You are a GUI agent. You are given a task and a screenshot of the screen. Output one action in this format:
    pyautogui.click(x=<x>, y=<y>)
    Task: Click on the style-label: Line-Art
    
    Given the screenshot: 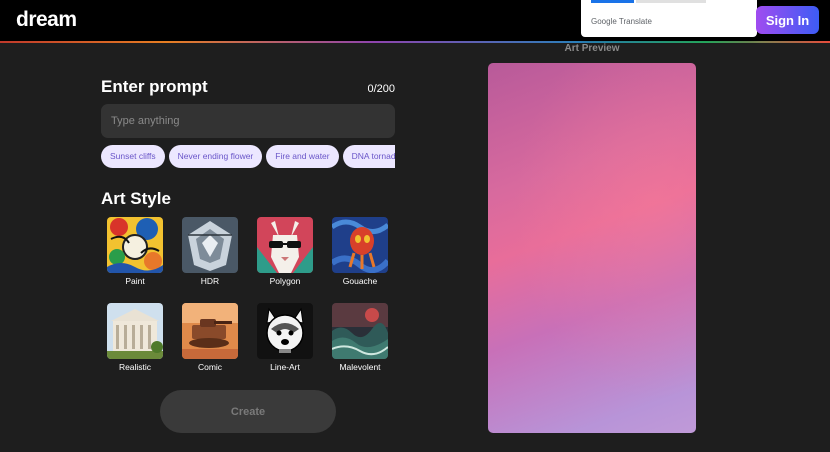 What is the action you would take?
    pyautogui.click(x=285, y=367)
    